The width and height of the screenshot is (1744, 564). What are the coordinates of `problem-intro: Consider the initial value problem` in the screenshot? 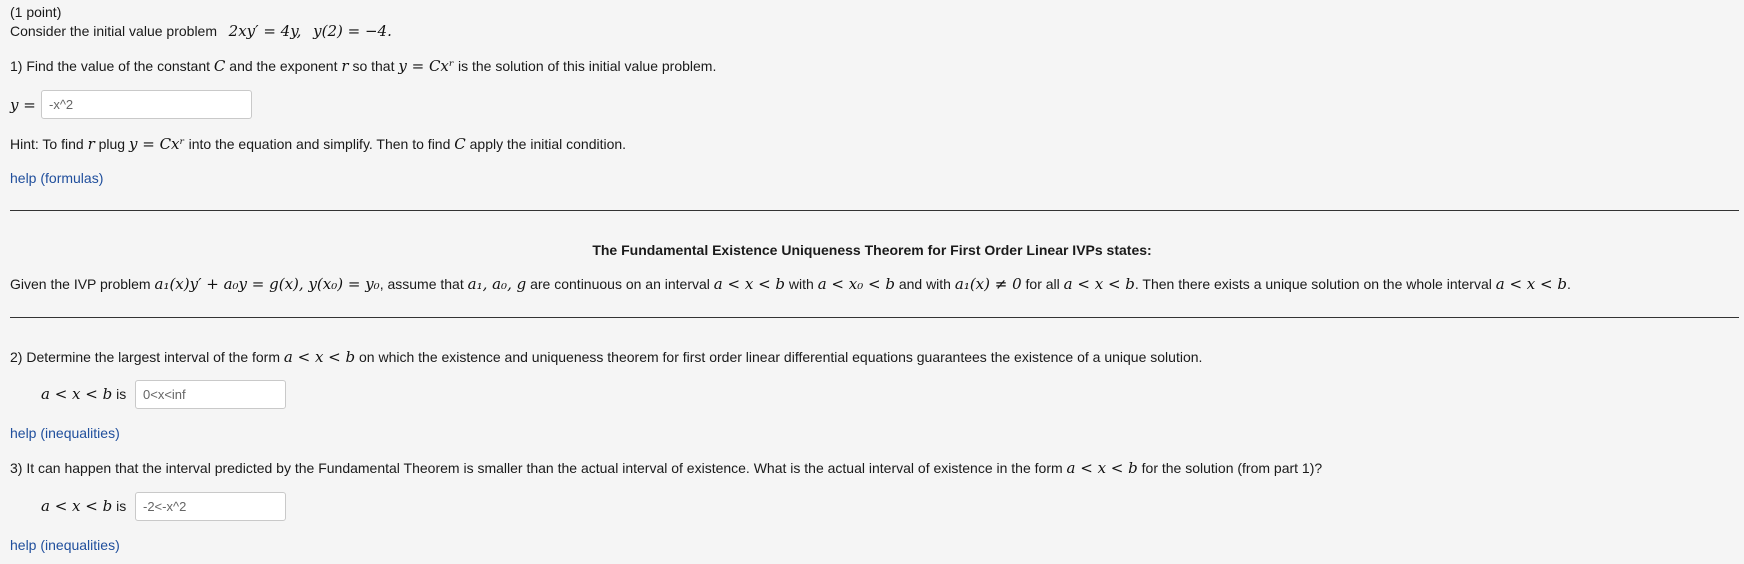 It's located at (113, 31).